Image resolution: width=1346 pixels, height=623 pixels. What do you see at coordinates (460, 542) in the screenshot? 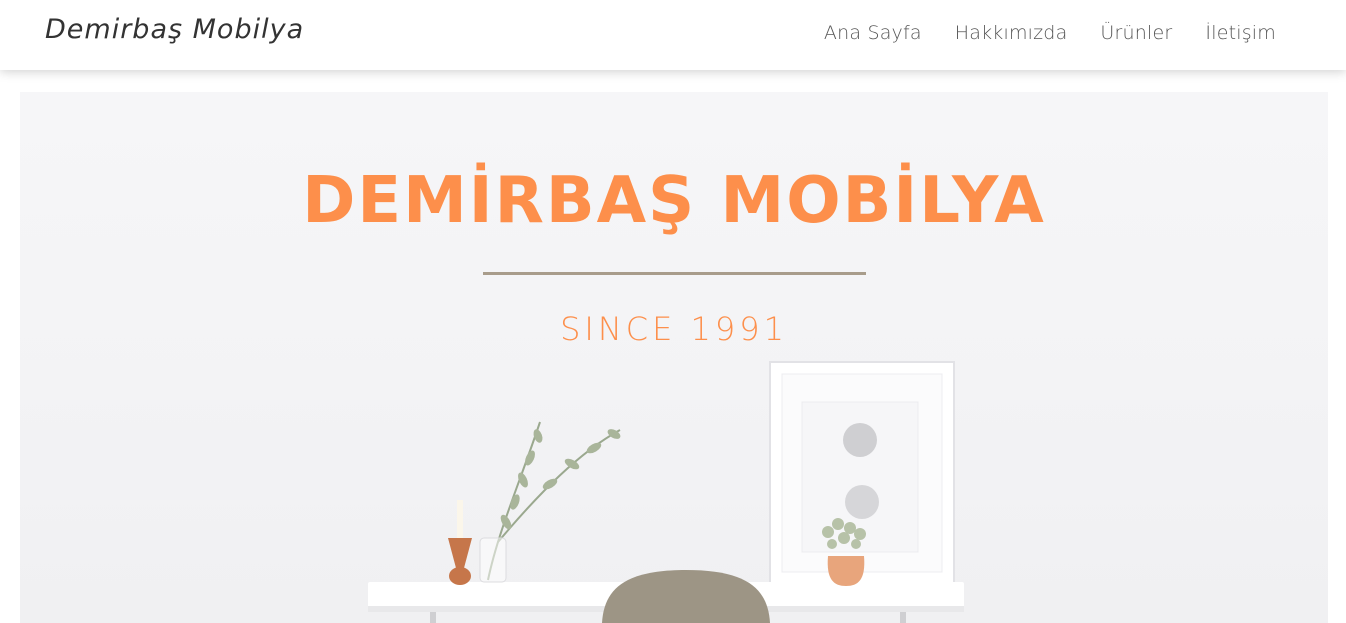
I see `candle-holder` at bounding box center [460, 542].